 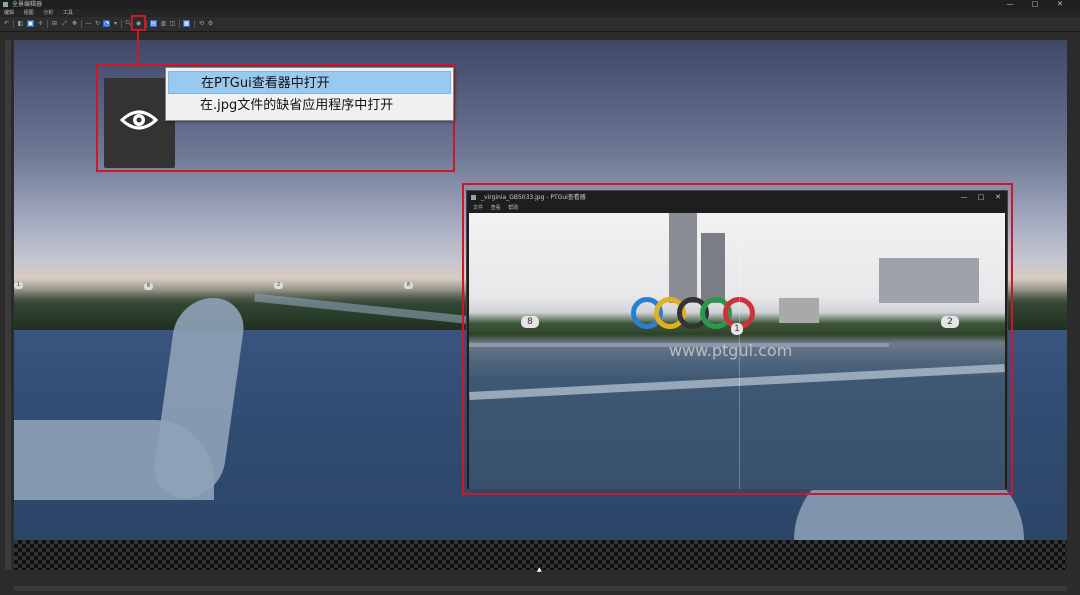 What do you see at coordinates (8, 305) in the screenshot?
I see `vertical-scrollbar` at bounding box center [8, 305].